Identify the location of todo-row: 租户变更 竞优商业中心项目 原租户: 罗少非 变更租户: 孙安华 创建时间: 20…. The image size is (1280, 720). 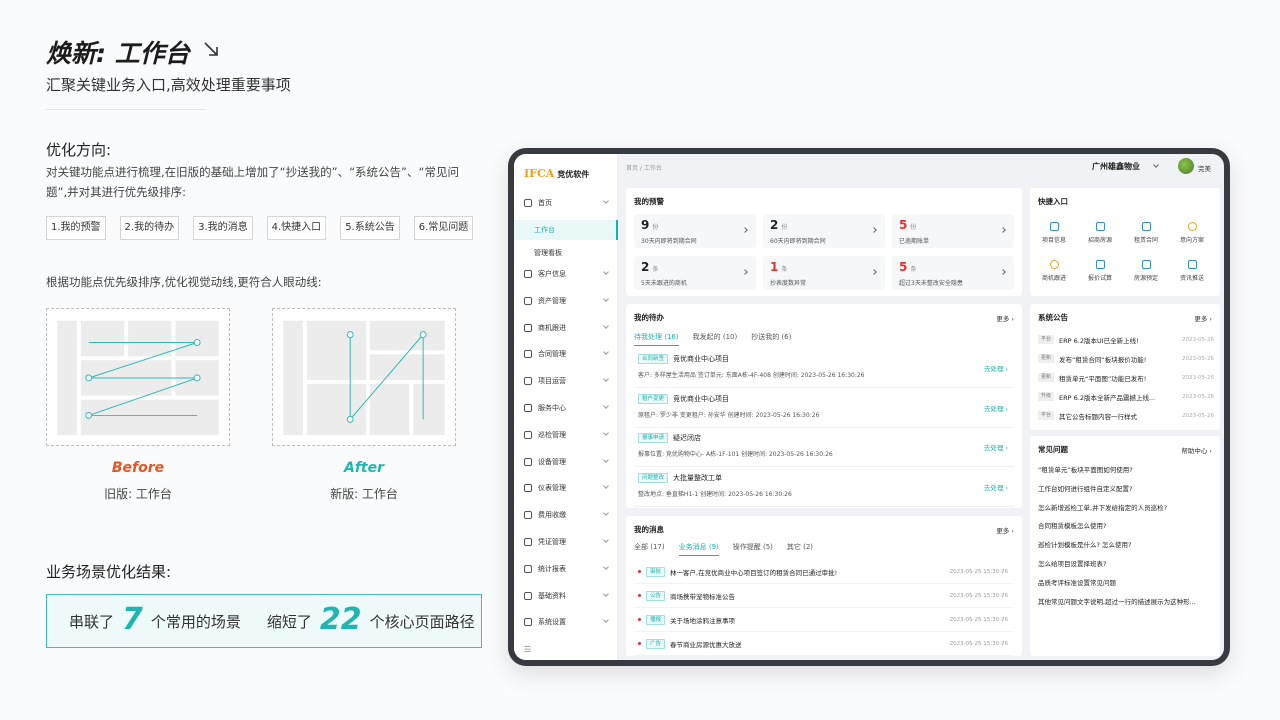
(824, 409).